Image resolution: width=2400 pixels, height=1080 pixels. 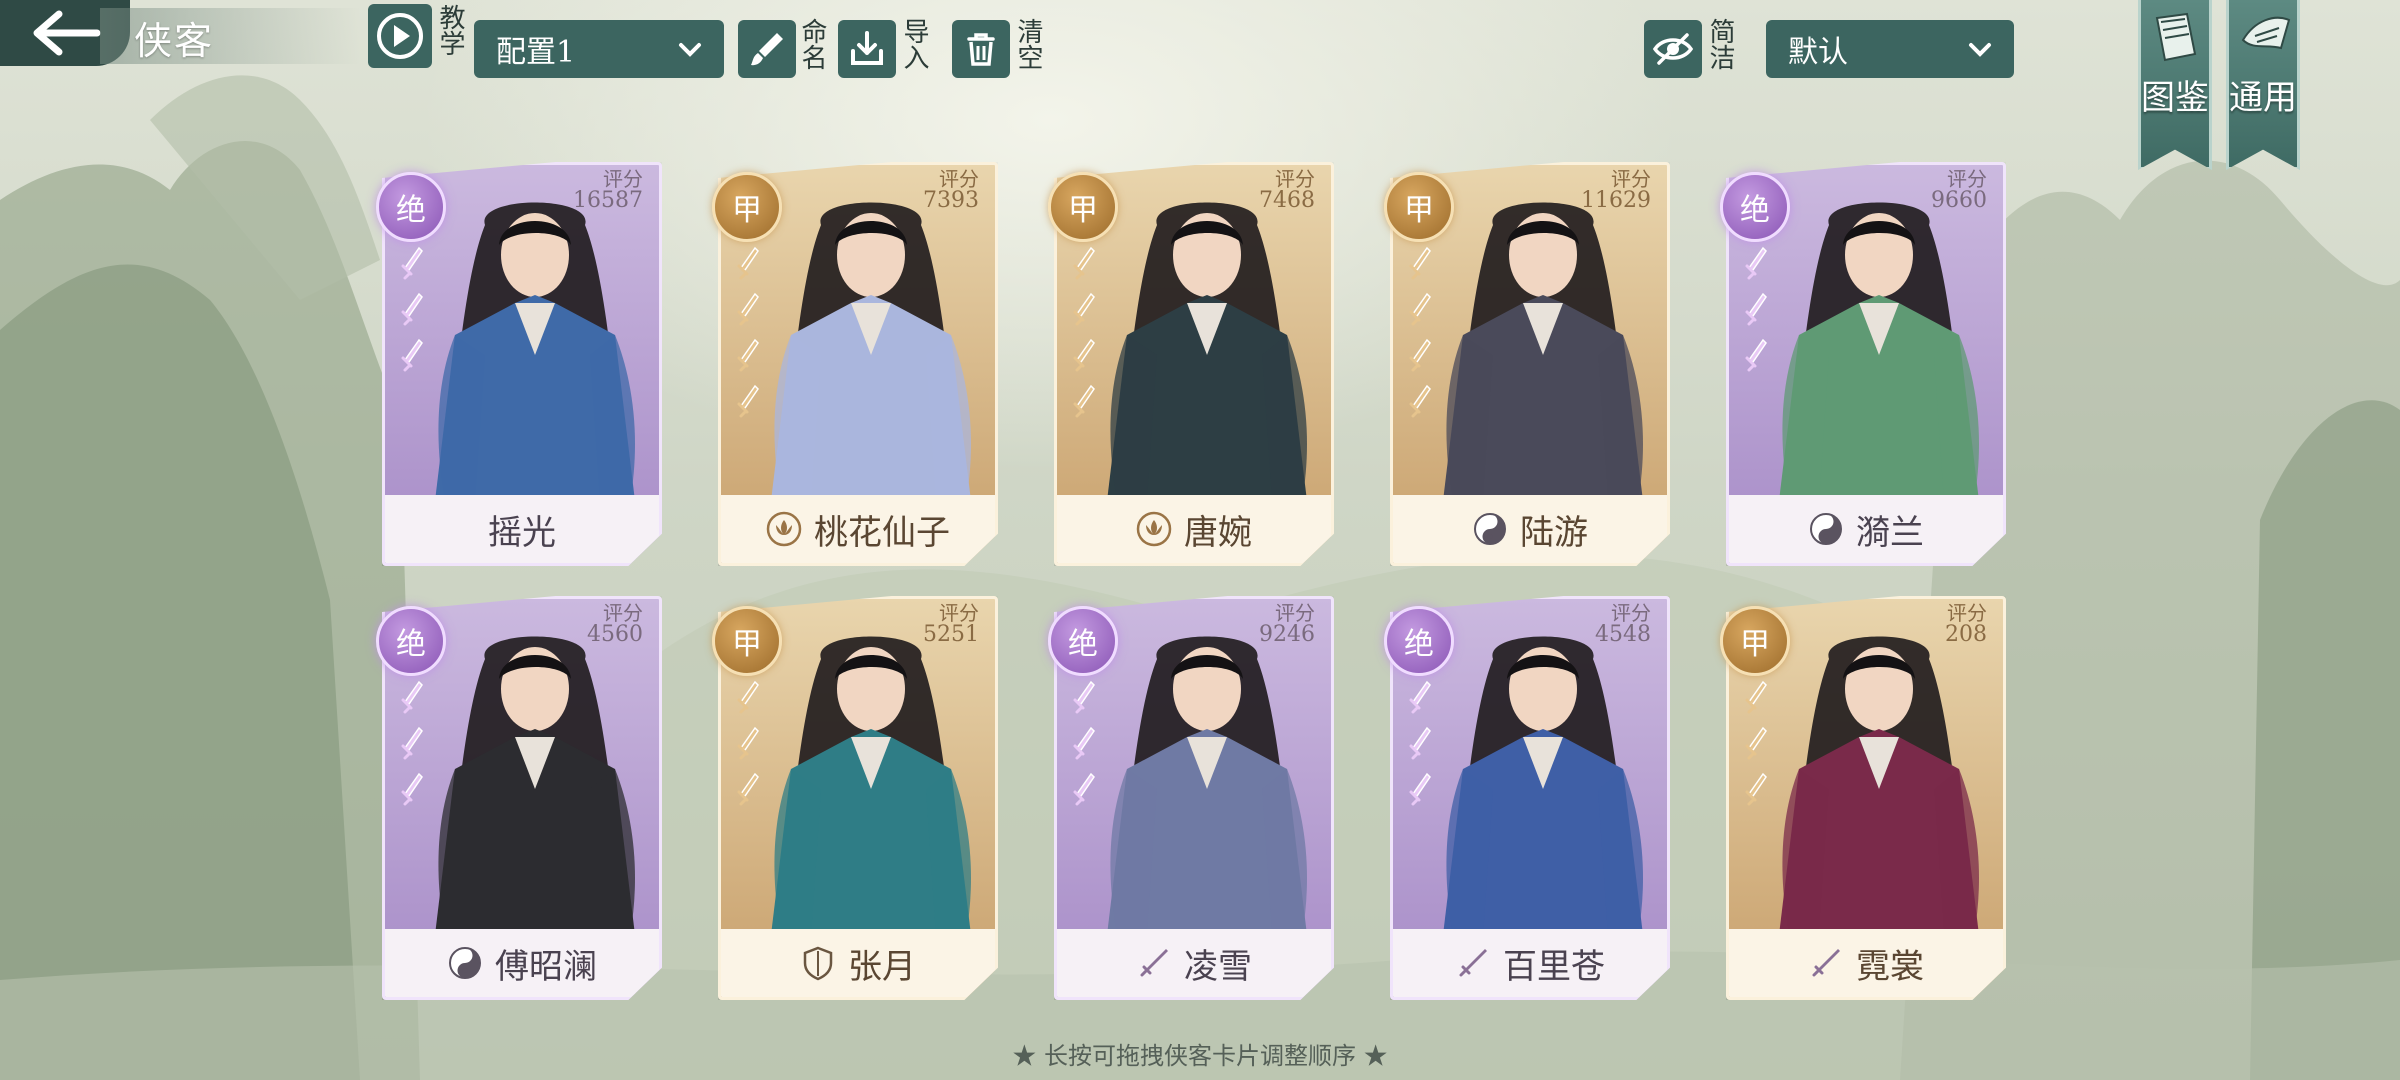 What do you see at coordinates (450, 30) in the screenshot?
I see `tutorial-label: 教学` at bounding box center [450, 30].